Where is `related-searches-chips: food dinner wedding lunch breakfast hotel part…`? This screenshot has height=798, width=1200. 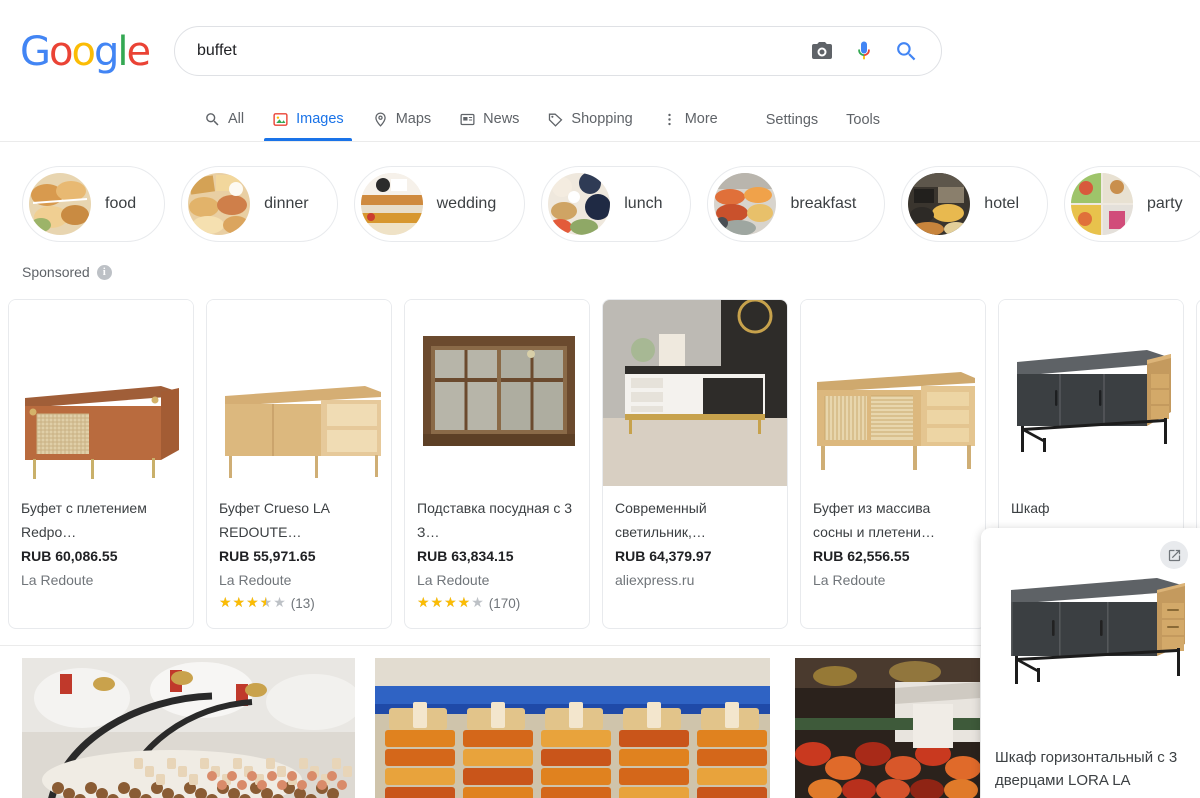 related-searches-chips: food dinner wedding lunch breakfast hotel part… is located at coordinates (600, 204).